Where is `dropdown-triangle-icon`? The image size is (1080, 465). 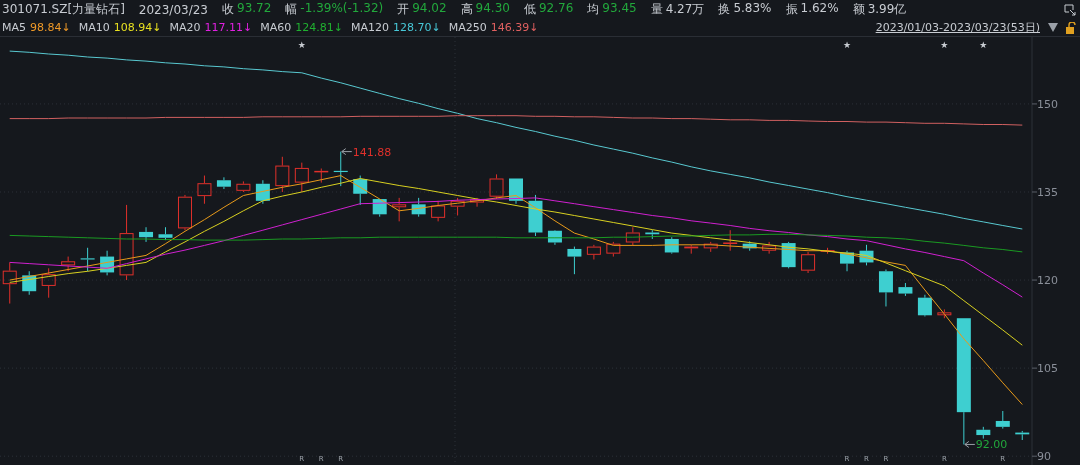
dropdown-triangle-icon is located at coordinates (1053, 27).